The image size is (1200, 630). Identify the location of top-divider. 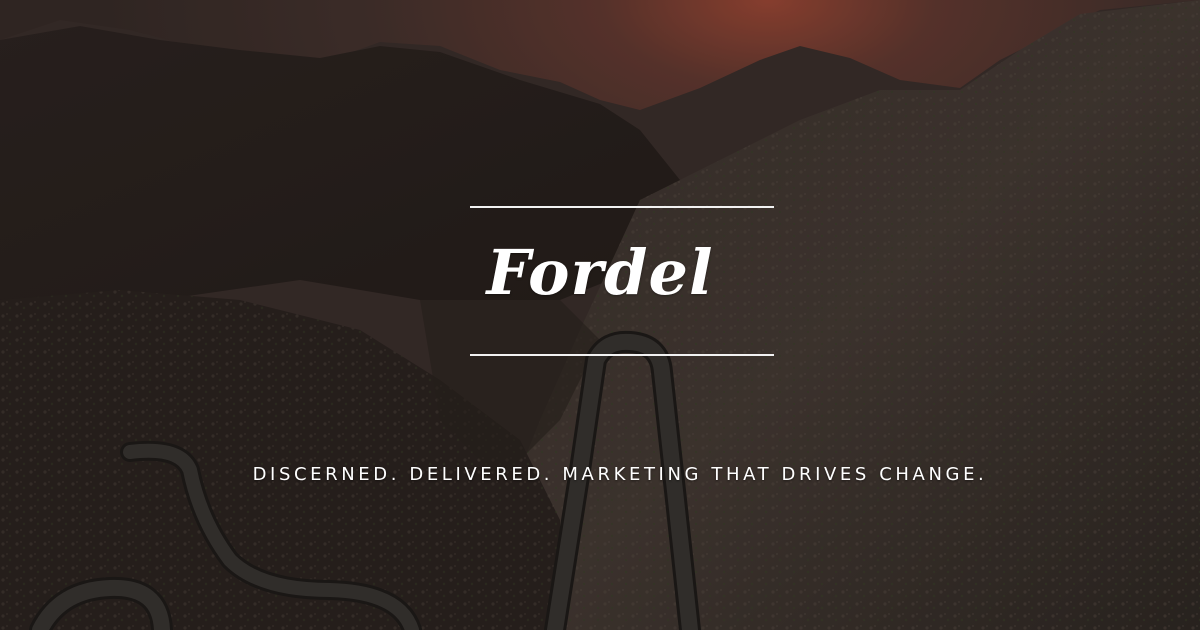
(622, 207).